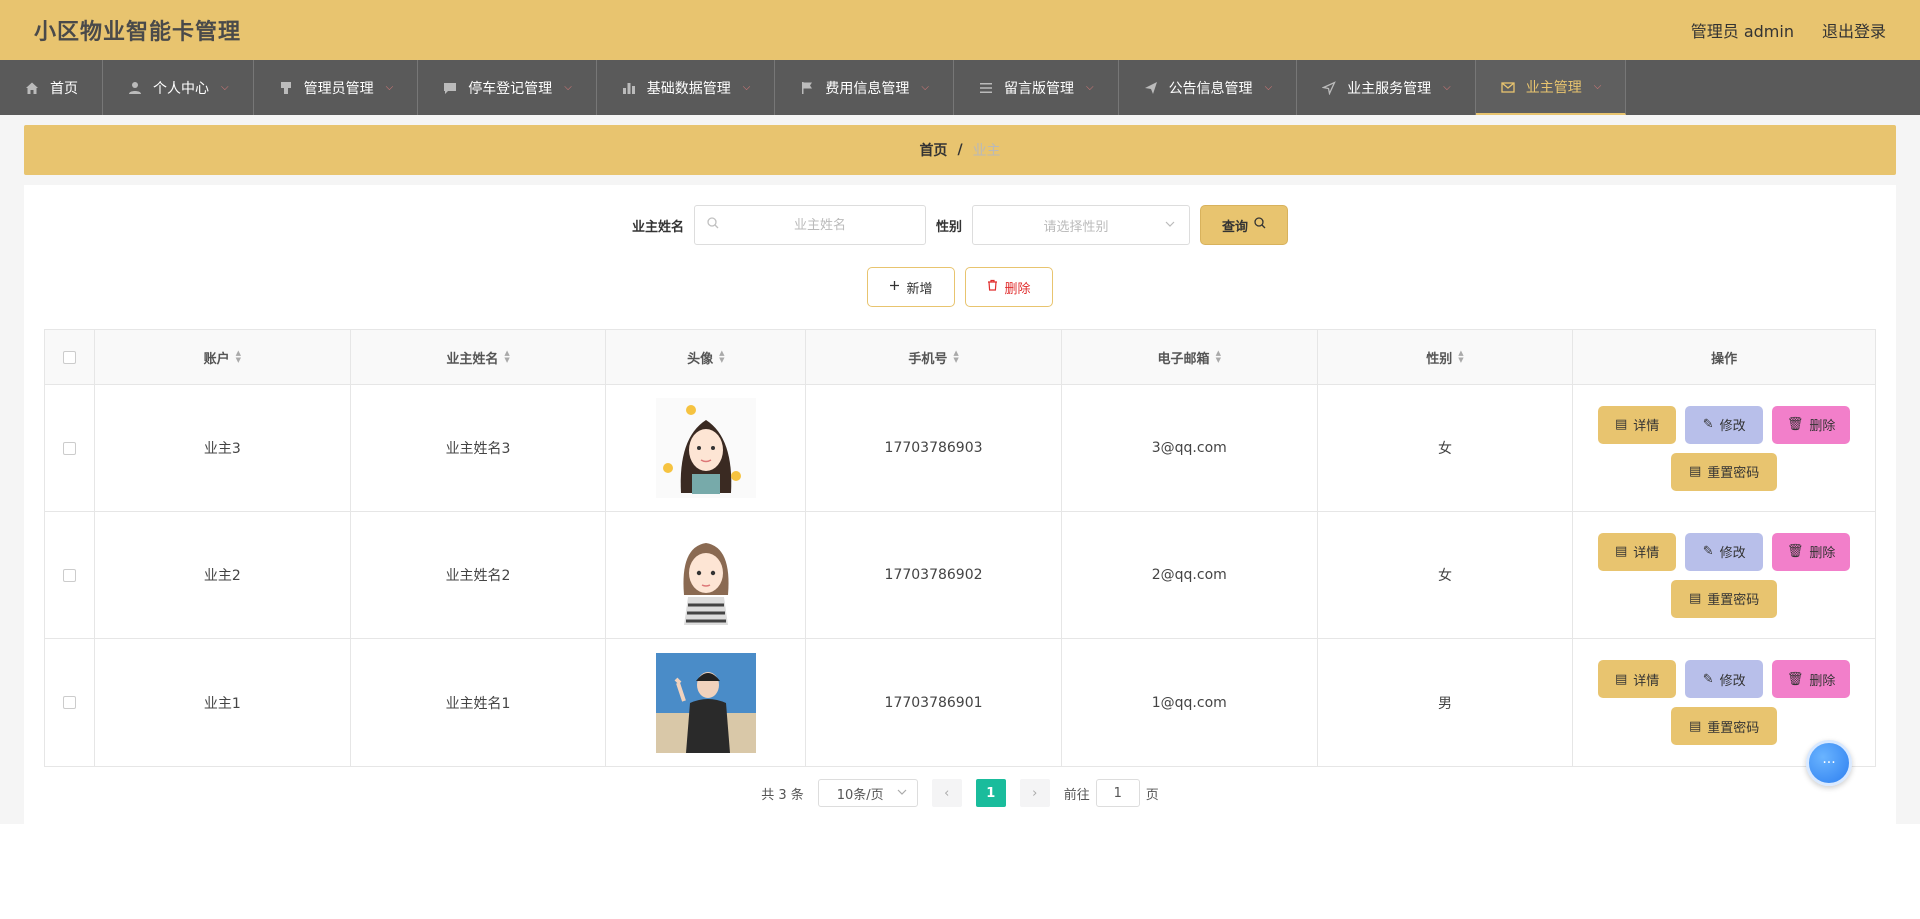 The height and width of the screenshot is (919, 1920). I want to click on nav-item-messages: 留言版管理 ⌵, so click(1036, 87).